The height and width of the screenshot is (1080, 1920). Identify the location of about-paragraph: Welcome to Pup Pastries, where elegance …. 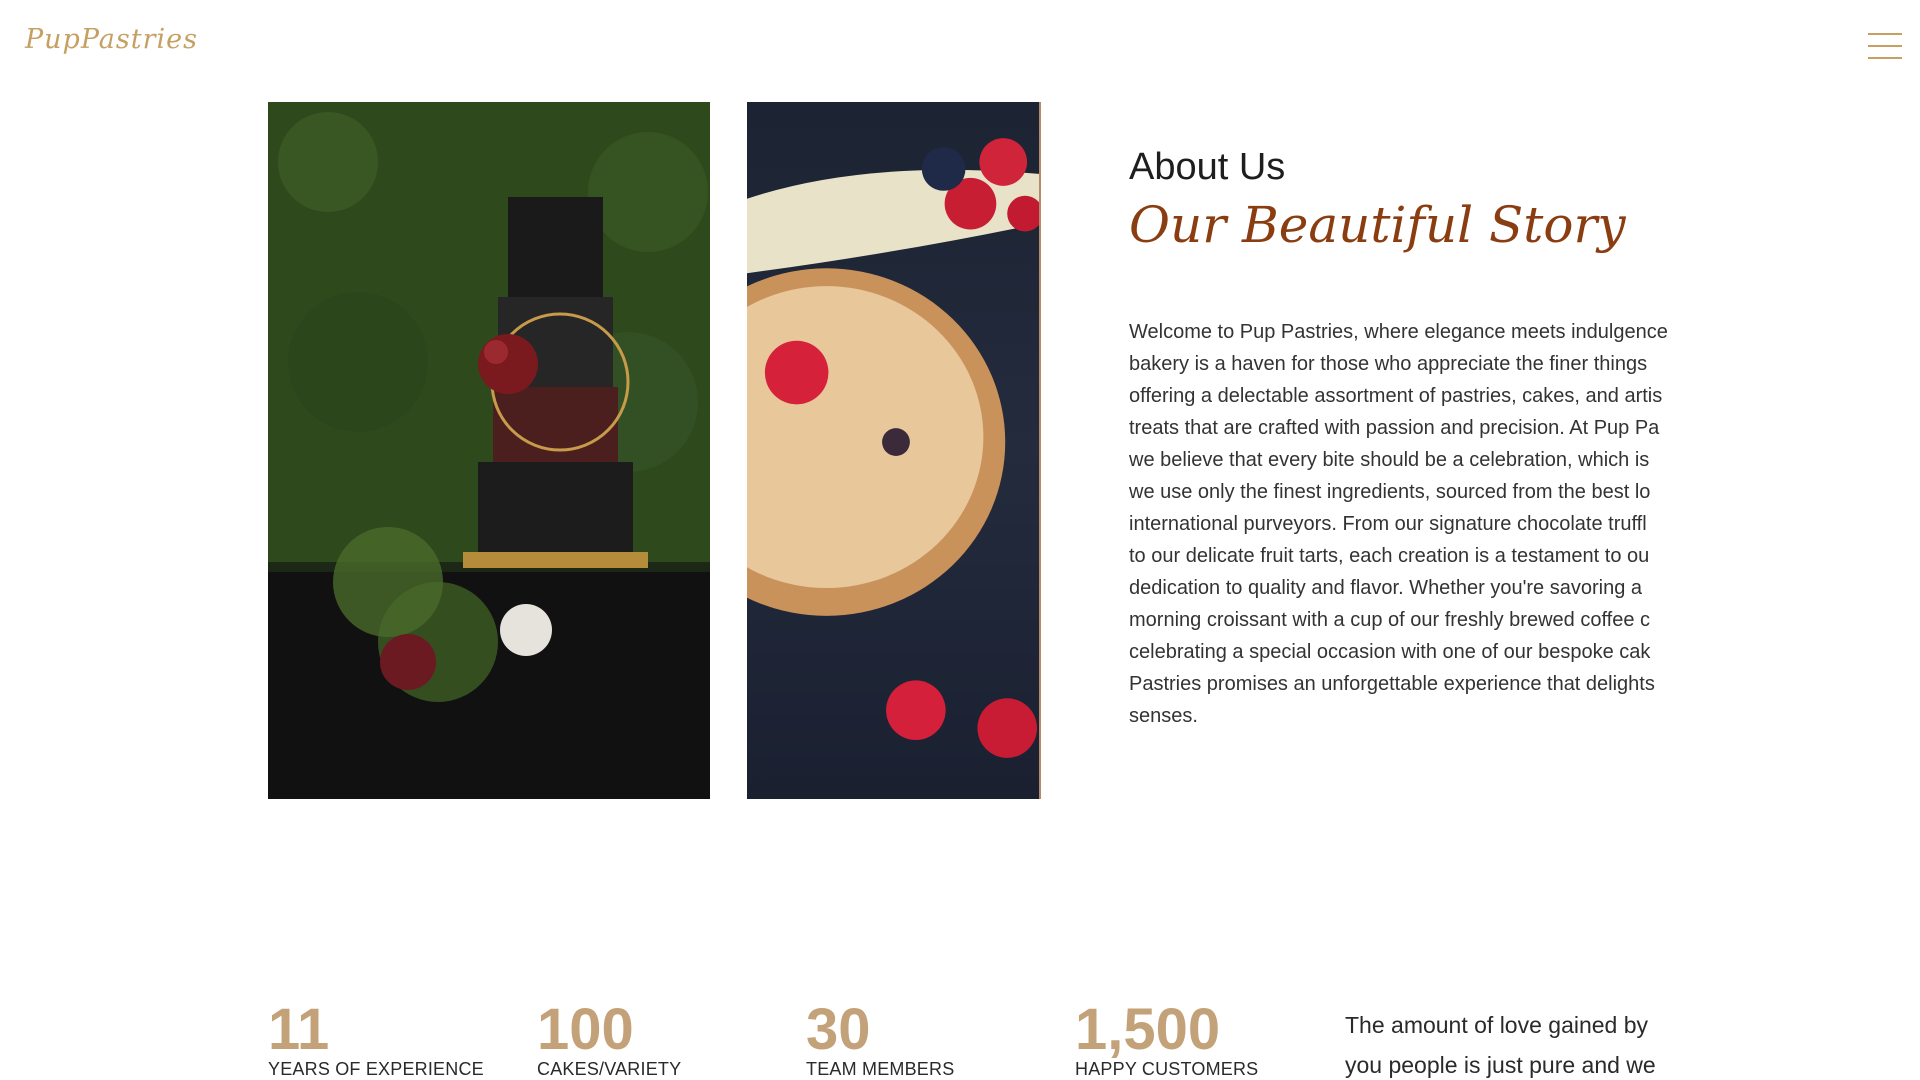
(1398, 524).